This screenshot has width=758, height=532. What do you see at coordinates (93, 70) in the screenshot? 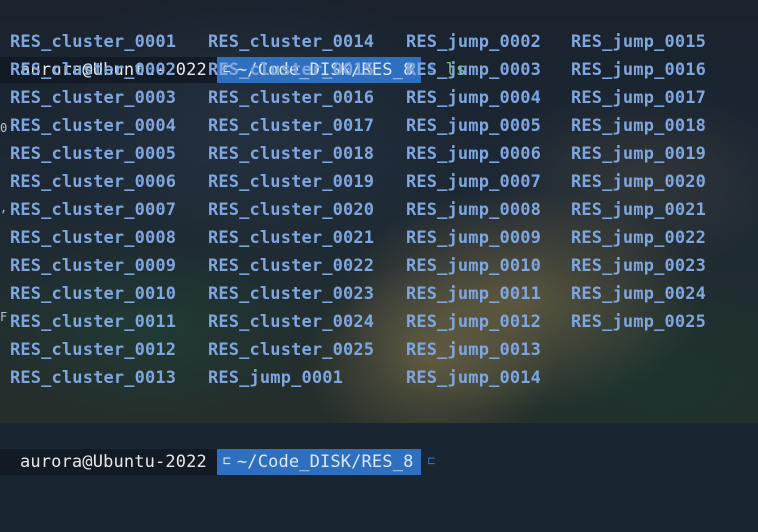
I see `directory-entry: RES_cluster_0002` at bounding box center [93, 70].